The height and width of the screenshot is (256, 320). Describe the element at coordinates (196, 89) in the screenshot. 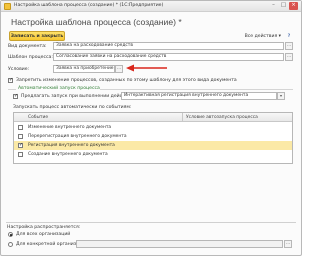

I see `autostart-group-line-right` at that location.